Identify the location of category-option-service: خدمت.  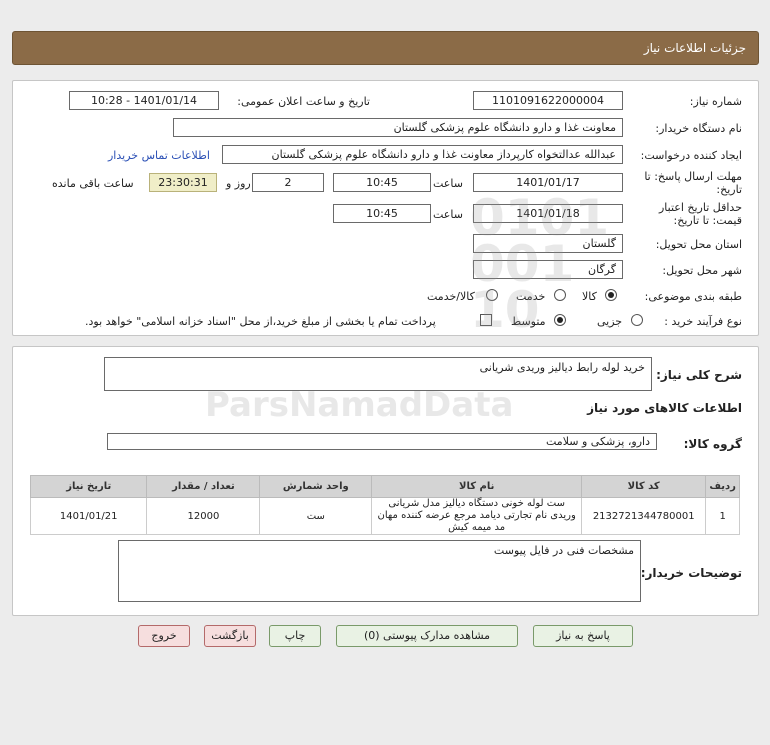
(531, 296).